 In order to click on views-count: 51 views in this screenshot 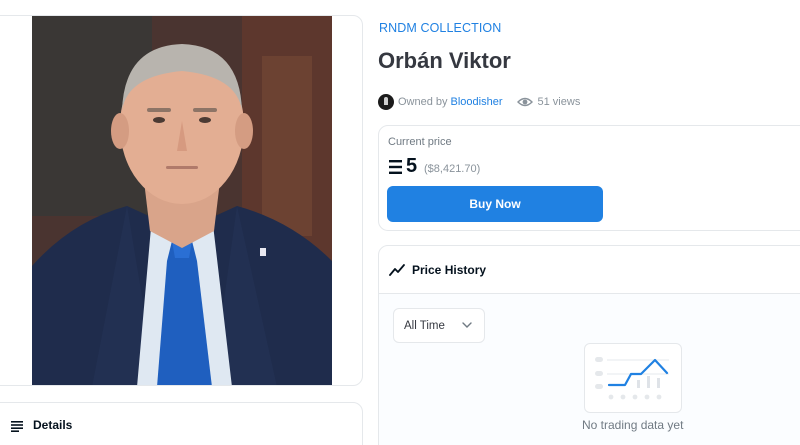, I will do `click(548, 102)`.